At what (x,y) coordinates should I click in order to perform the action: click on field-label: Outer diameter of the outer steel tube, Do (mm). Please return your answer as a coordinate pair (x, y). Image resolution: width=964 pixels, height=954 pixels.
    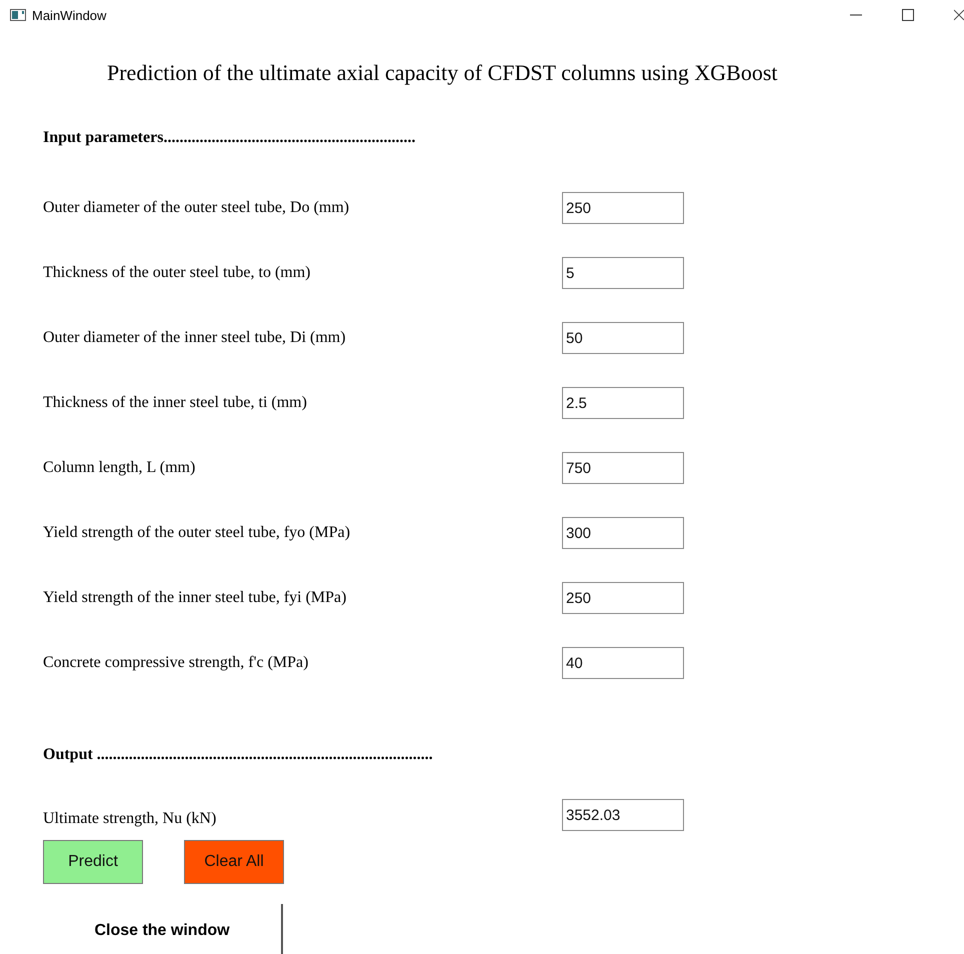
    Looking at the image, I should click on (196, 208).